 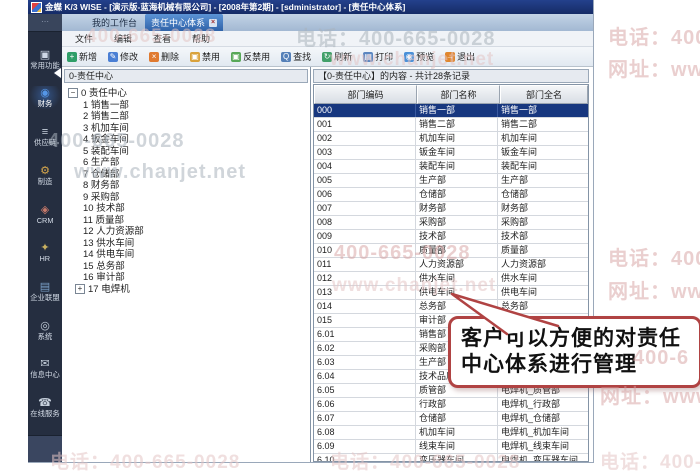 I want to click on toolbar-button-删除: × 删除, so click(x=164, y=56).